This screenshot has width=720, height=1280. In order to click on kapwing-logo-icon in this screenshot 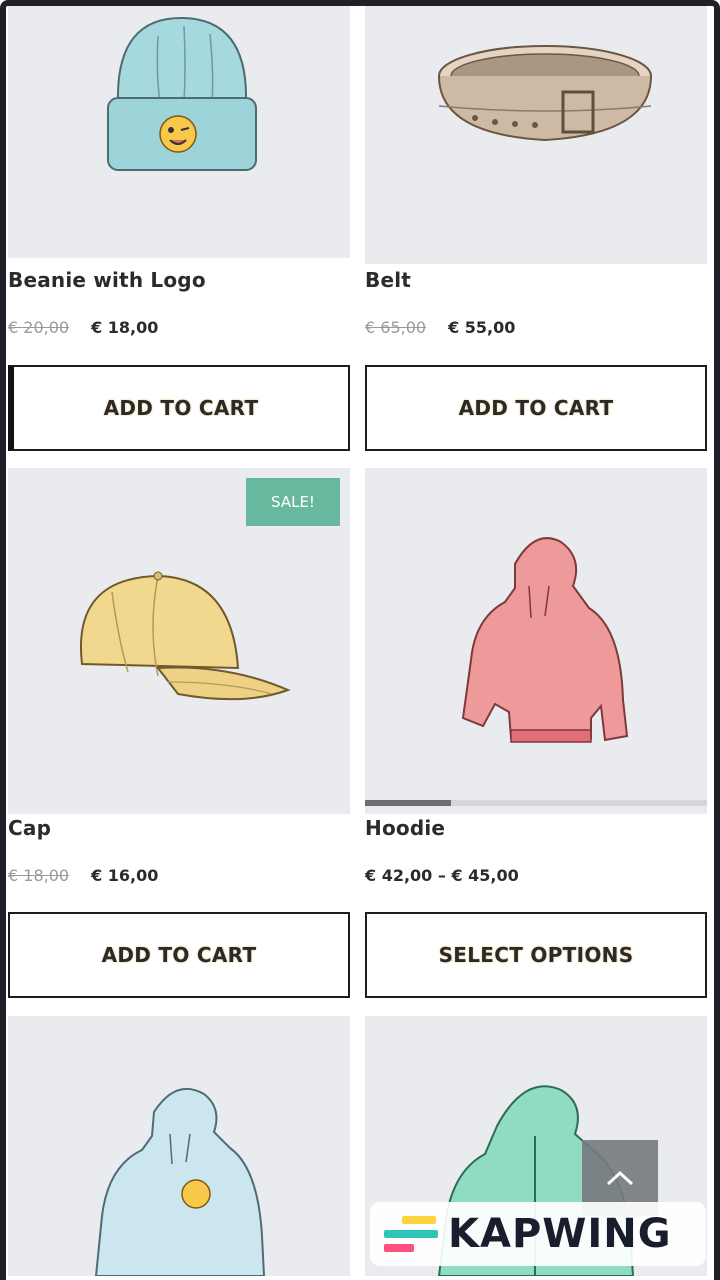, I will do `click(411, 1234)`.